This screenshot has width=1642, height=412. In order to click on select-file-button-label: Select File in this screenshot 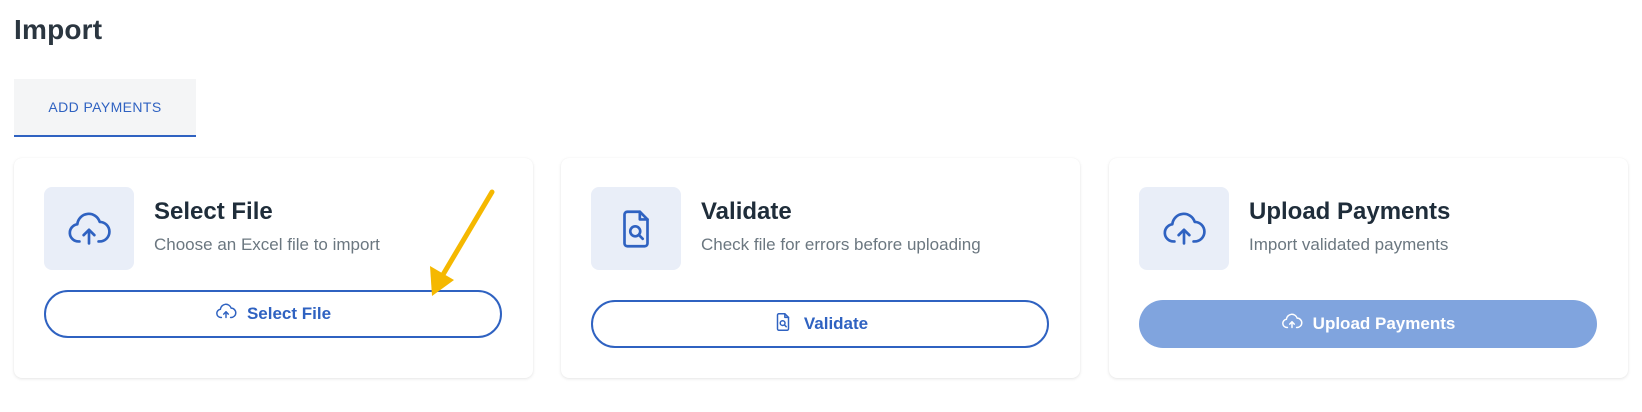, I will do `click(289, 313)`.